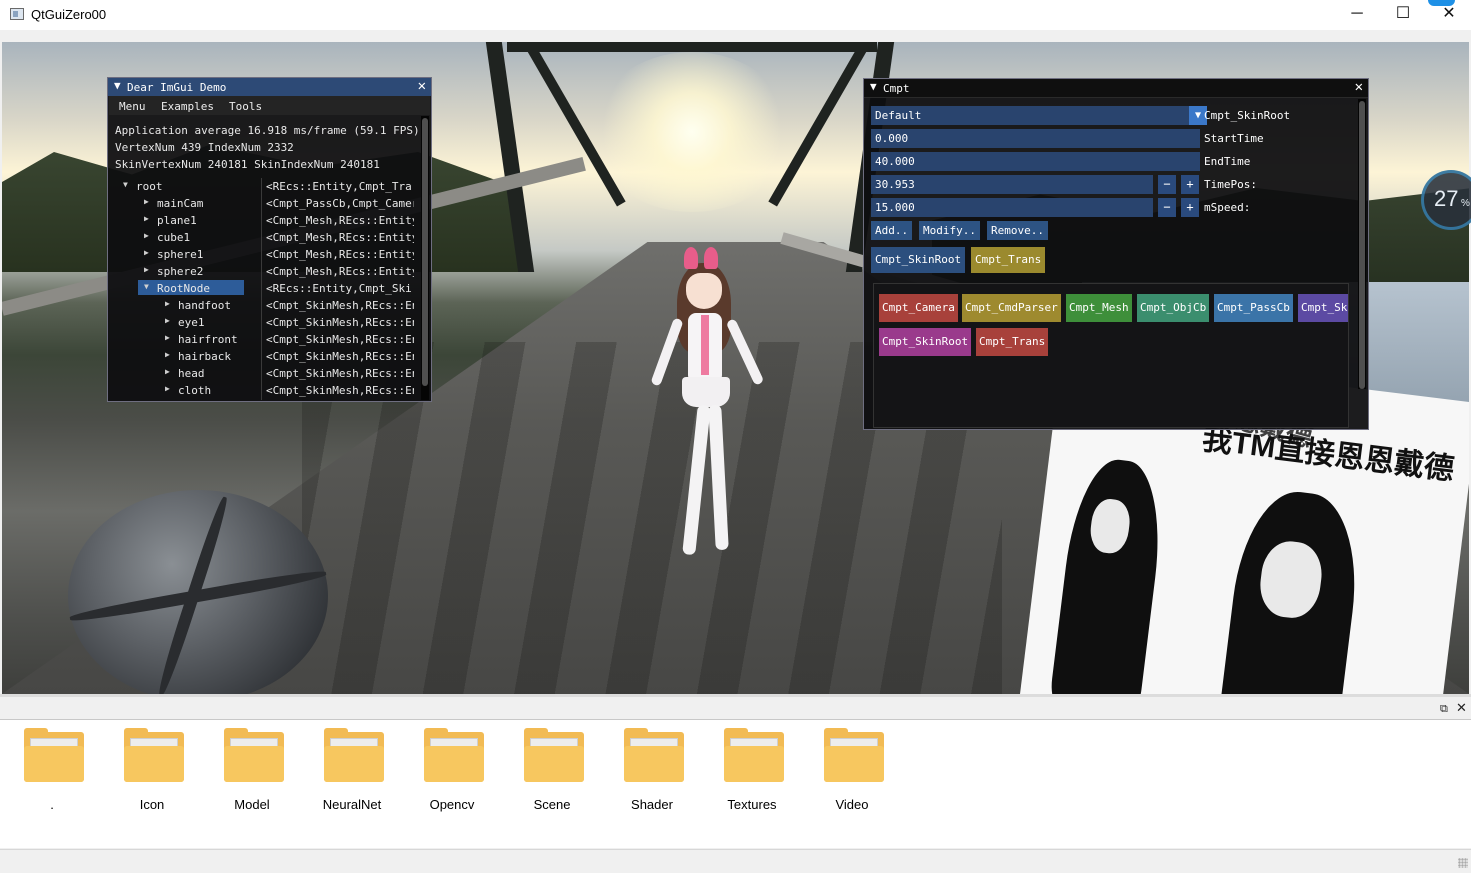 This screenshot has width=1471, height=873. I want to click on timepos-increment-button: +, so click(1190, 184).